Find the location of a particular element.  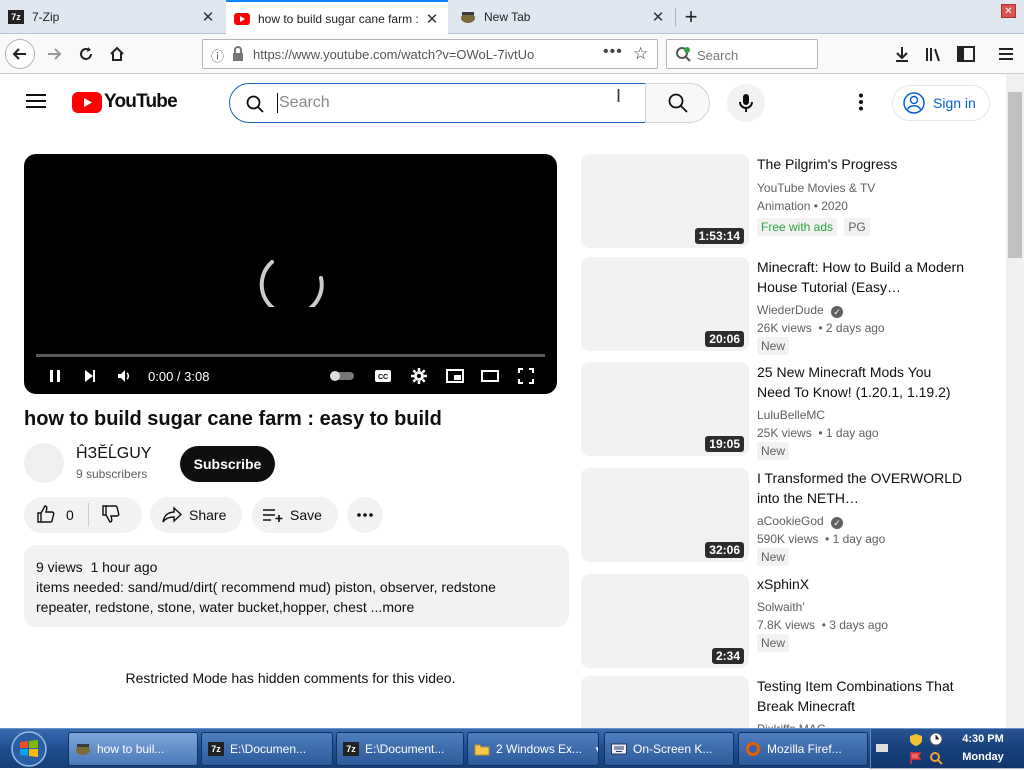

captions-icon: CC is located at coordinates (383, 376).